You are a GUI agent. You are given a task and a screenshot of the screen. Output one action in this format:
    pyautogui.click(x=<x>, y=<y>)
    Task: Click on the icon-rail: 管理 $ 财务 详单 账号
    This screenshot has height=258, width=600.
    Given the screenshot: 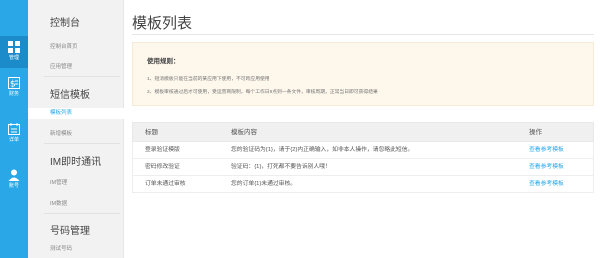 What is the action you would take?
    pyautogui.click(x=14, y=129)
    